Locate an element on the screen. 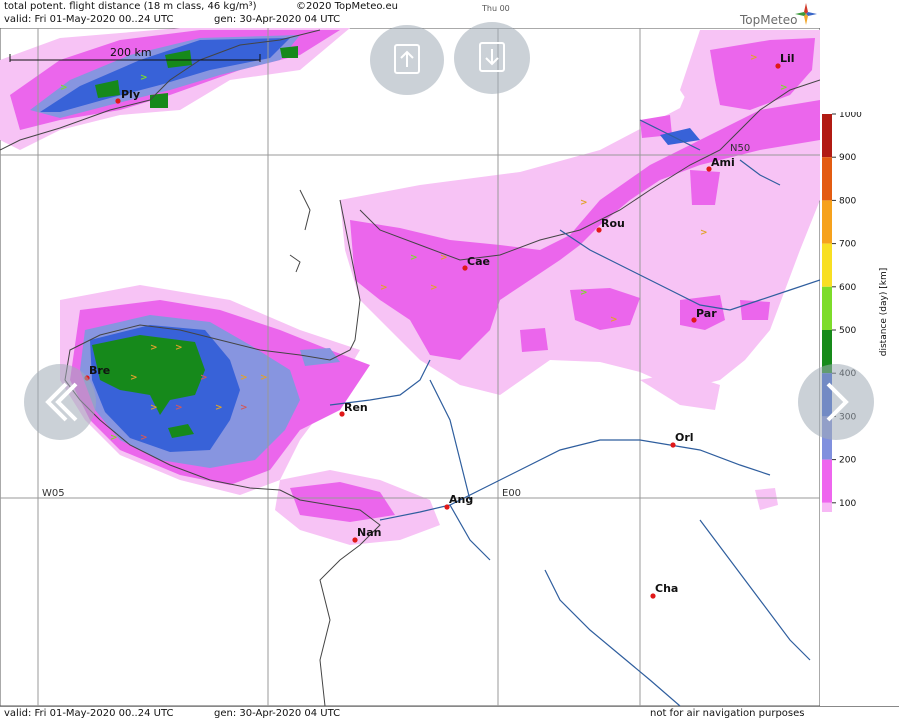 The height and width of the screenshot is (720, 899). legend-tick-label: 800 is located at coordinates (847, 201).